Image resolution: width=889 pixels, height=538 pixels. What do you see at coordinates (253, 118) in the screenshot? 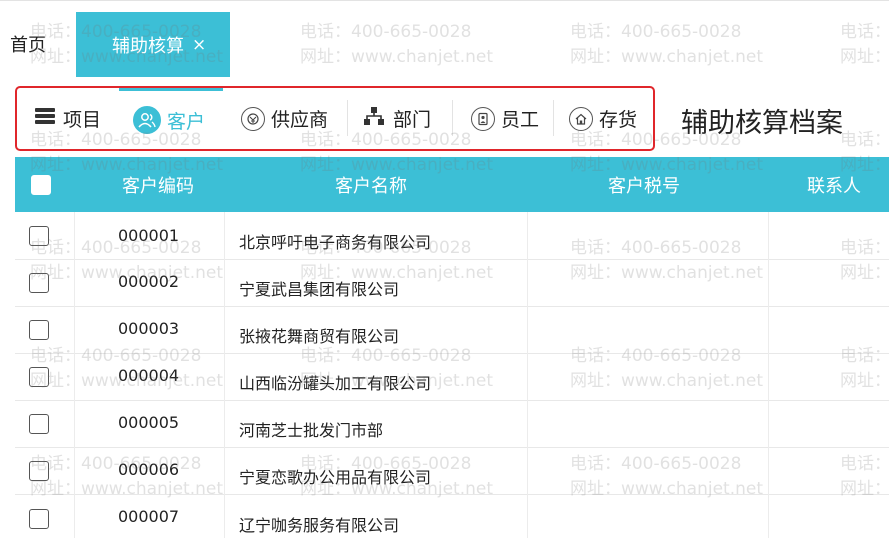
I see `supplier-icon` at bounding box center [253, 118].